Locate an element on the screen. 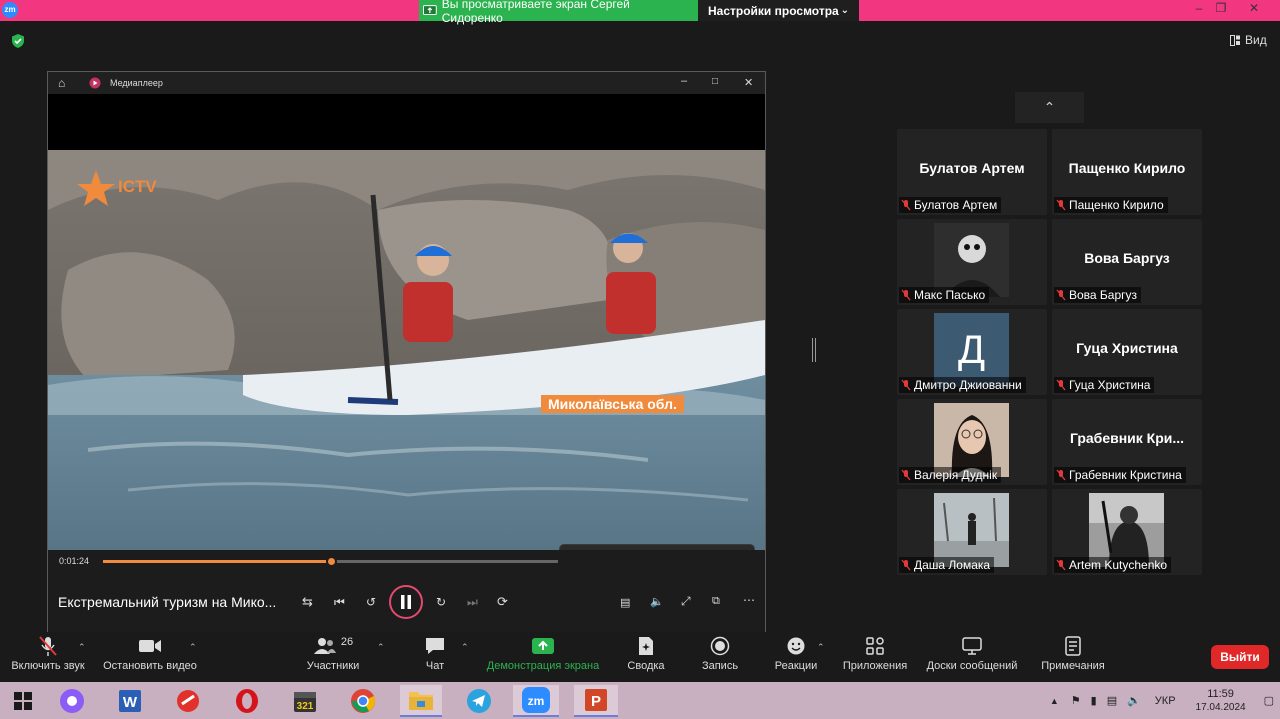 The width and height of the screenshot is (1280, 719). input-language: УКР is located at coordinates (1165, 701).